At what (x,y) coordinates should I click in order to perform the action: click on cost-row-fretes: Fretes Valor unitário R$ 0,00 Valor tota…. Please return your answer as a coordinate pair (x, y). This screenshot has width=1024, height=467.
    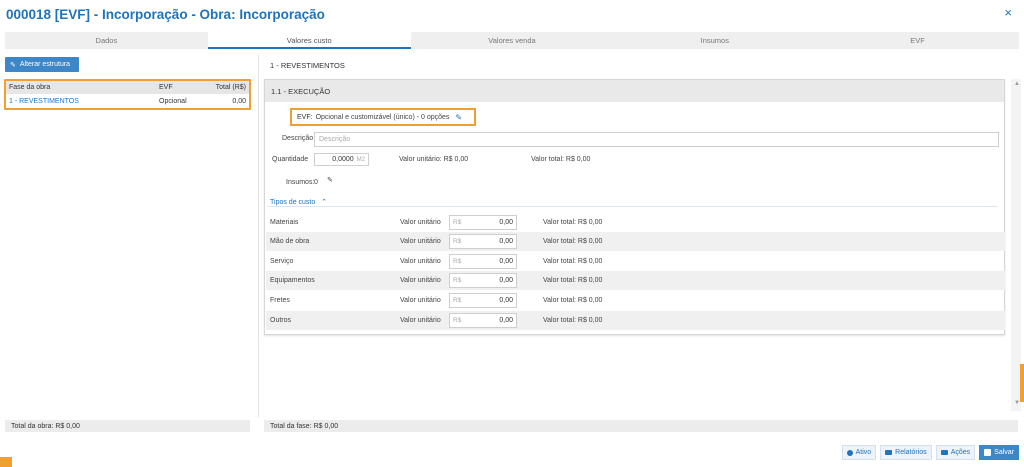
    Looking at the image, I should click on (635, 300).